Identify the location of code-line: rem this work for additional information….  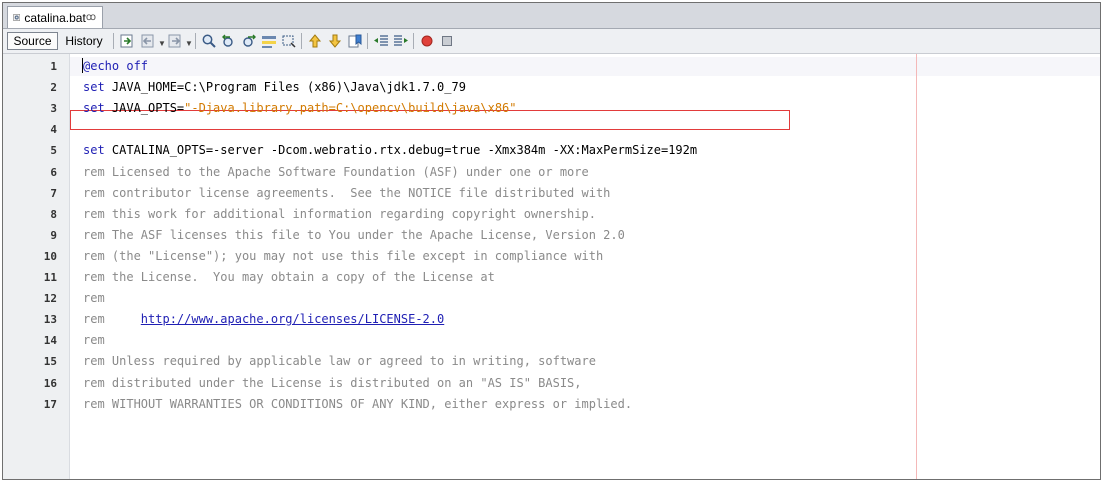
(339, 214).